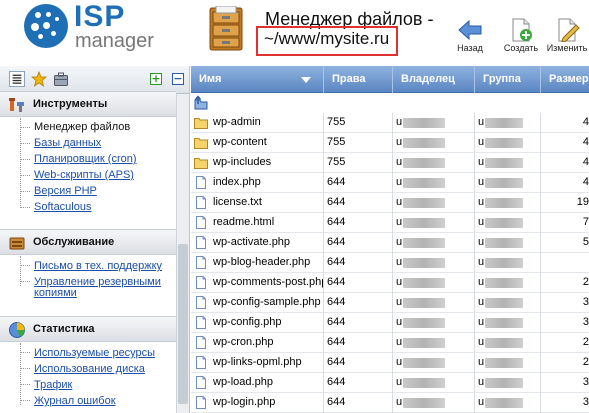 Image resolution: width=589 pixels, height=413 pixels. What do you see at coordinates (585, 142) in the screenshot?
I see `size-cell: 4` at bounding box center [585, 142].